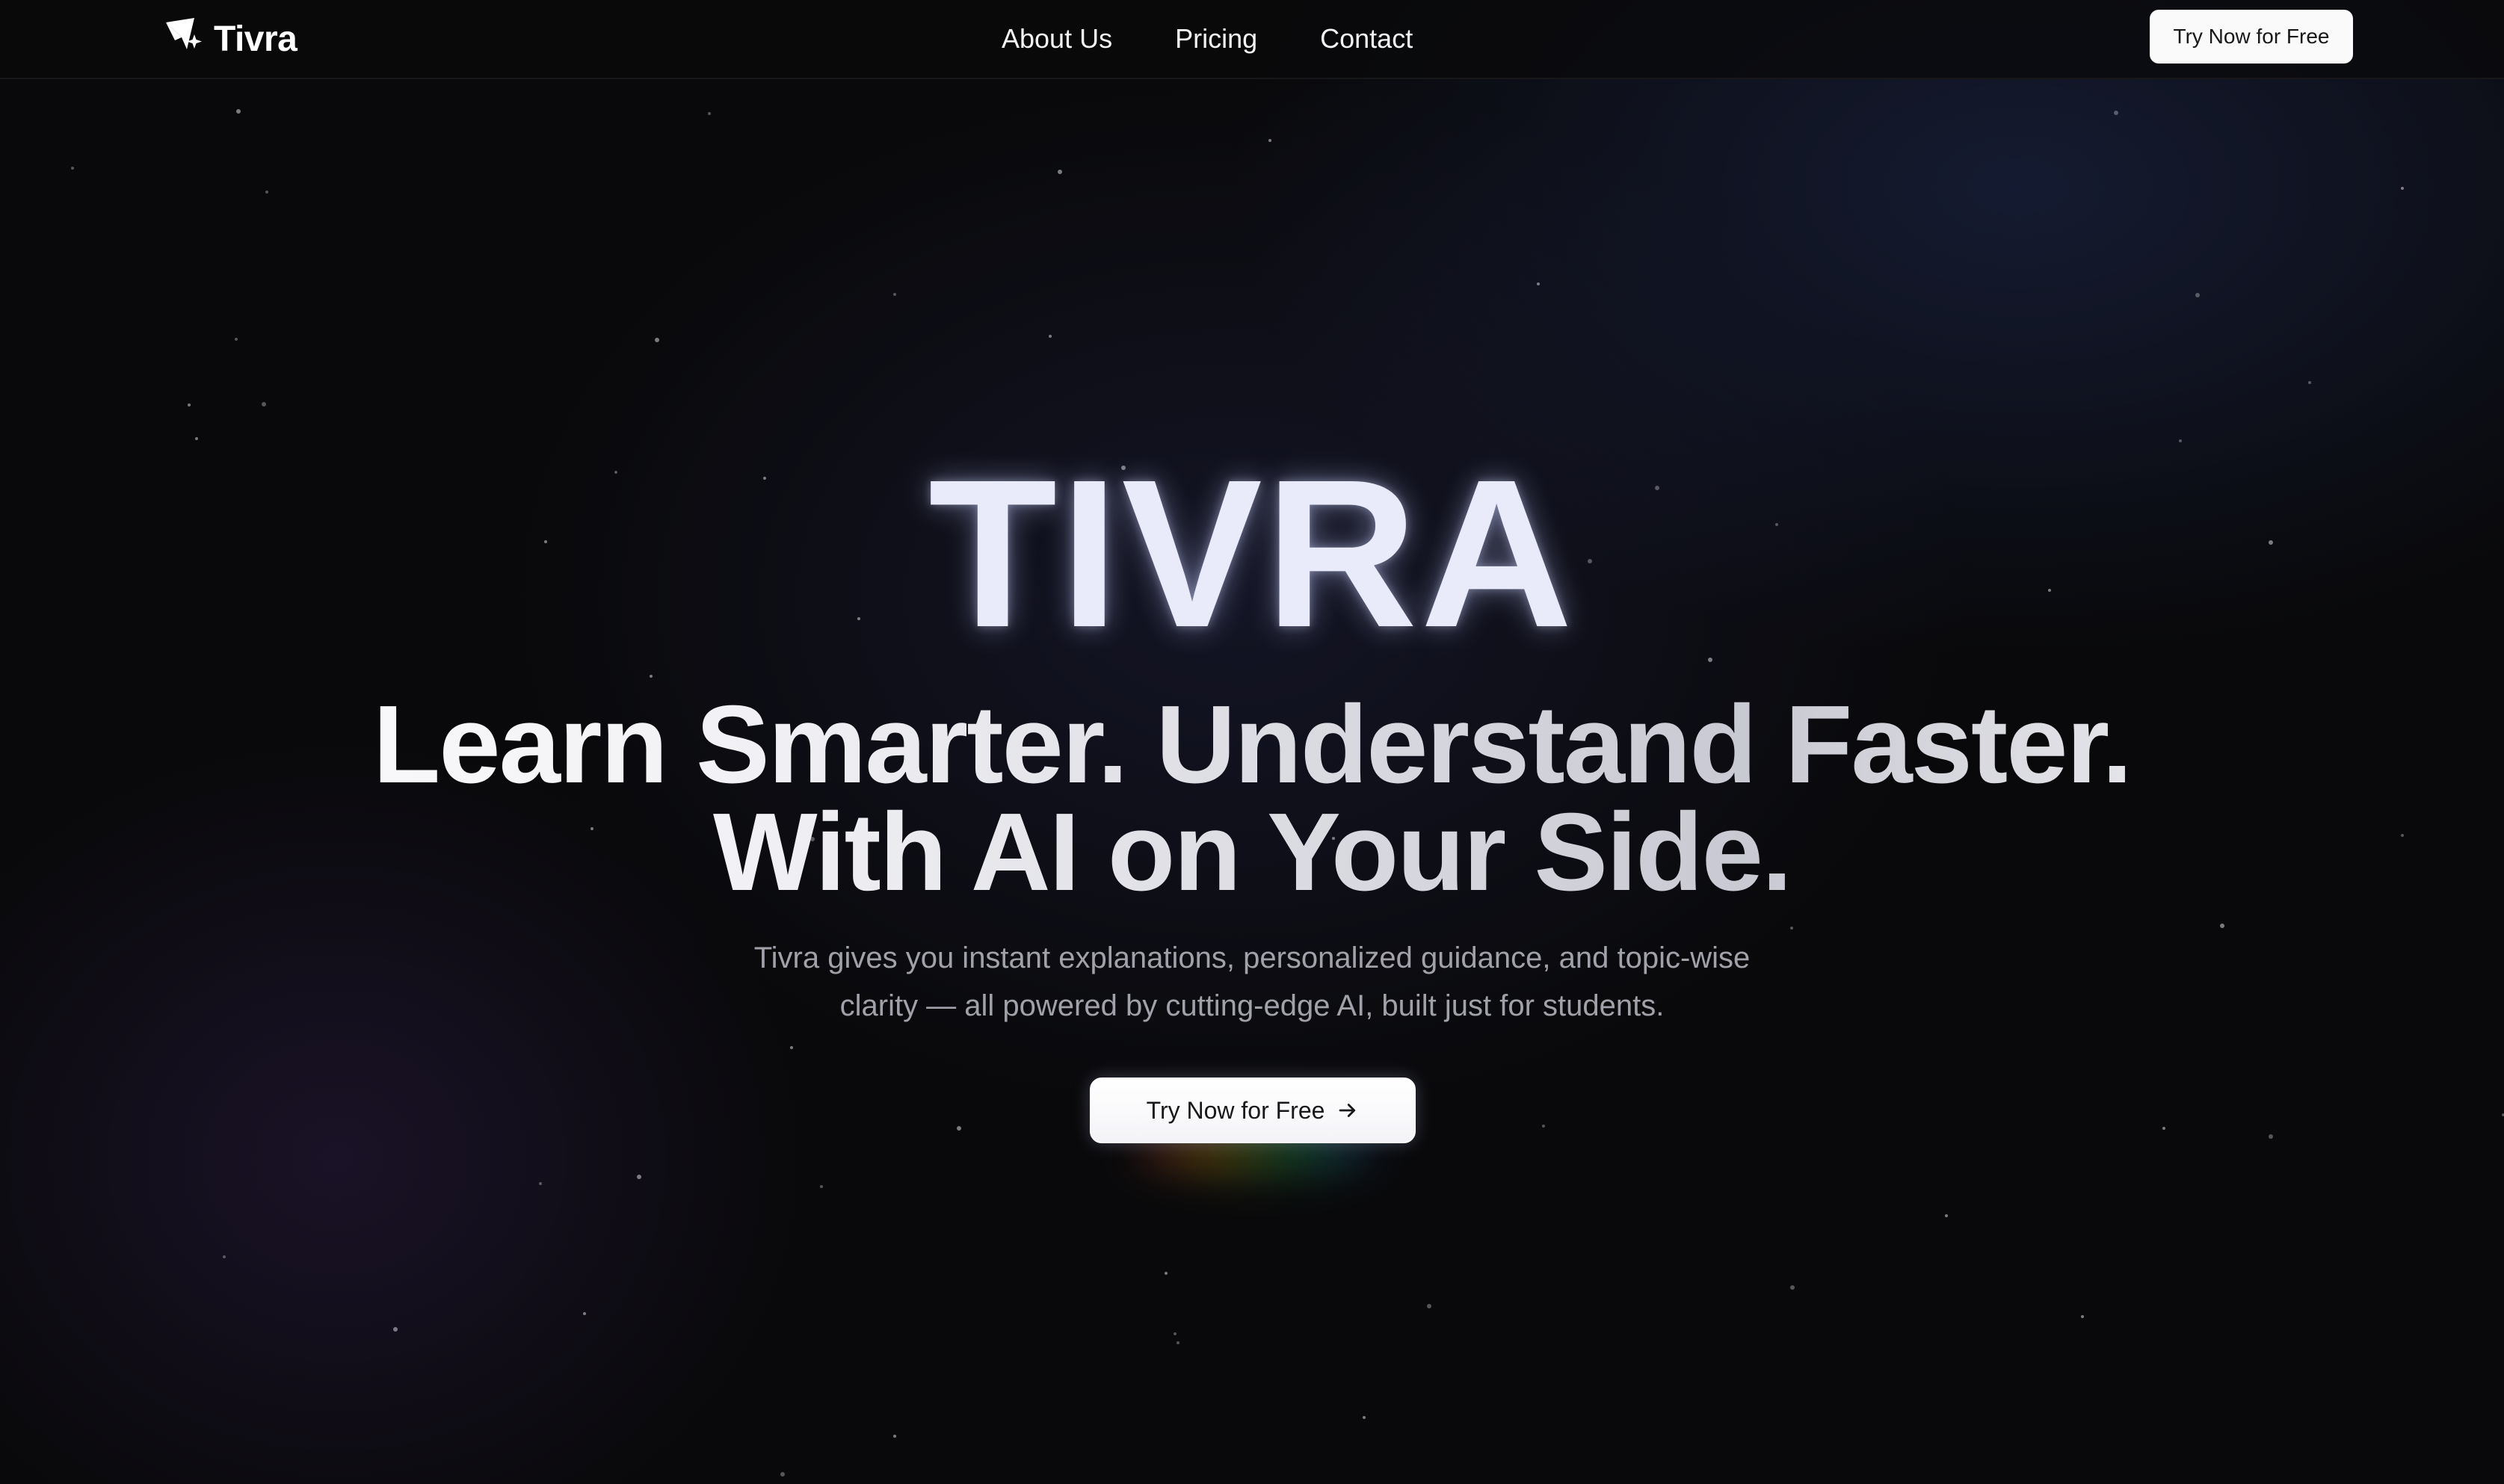 This screenshot has height=1484, width=2504. I want to click on hero-cta-container: Try Now for Free, so click(1253, 1126).